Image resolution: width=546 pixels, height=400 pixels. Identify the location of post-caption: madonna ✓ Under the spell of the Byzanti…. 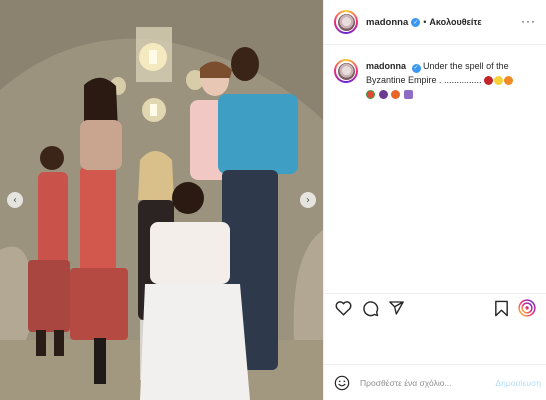
(435, 73).